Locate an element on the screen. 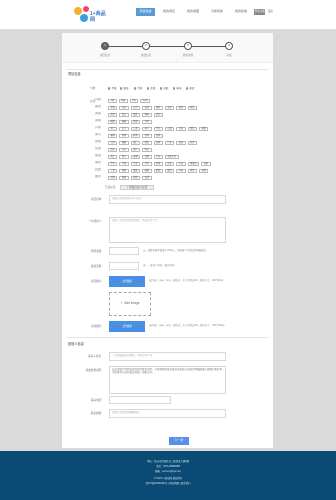  tag-chip: 粉色 is located at coordinates (192, 108).